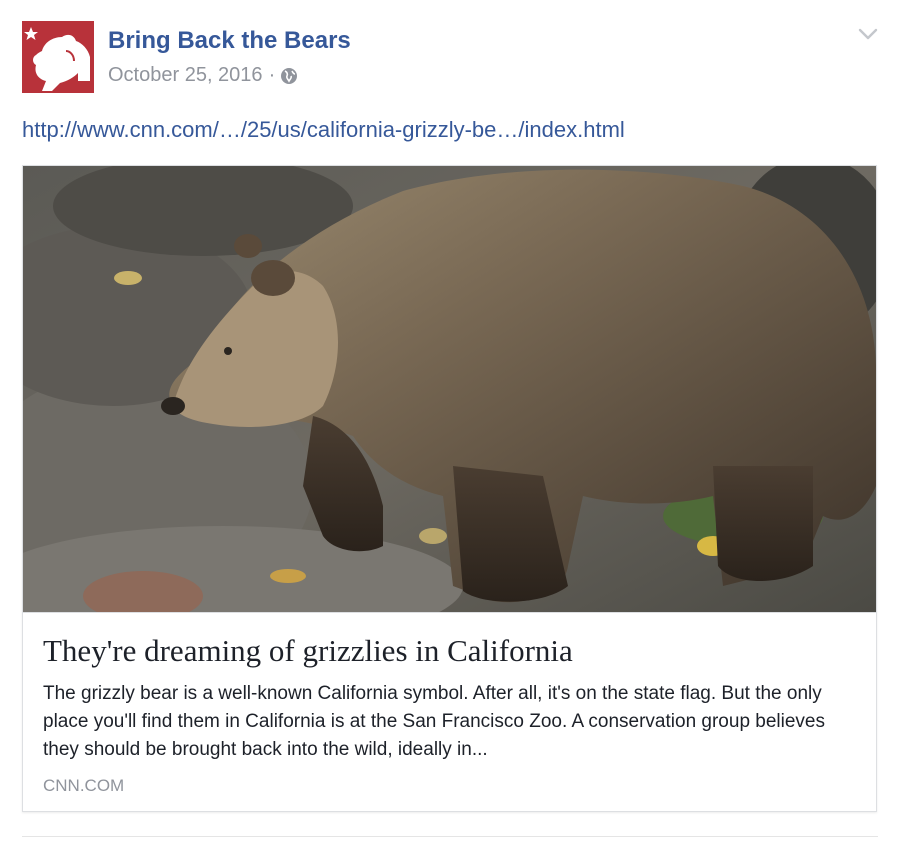 This screenshot has width=904, height=844. Describe the element at coordinates (868, 34) in the screenshot. I see `chevron-down-icon` at that location.